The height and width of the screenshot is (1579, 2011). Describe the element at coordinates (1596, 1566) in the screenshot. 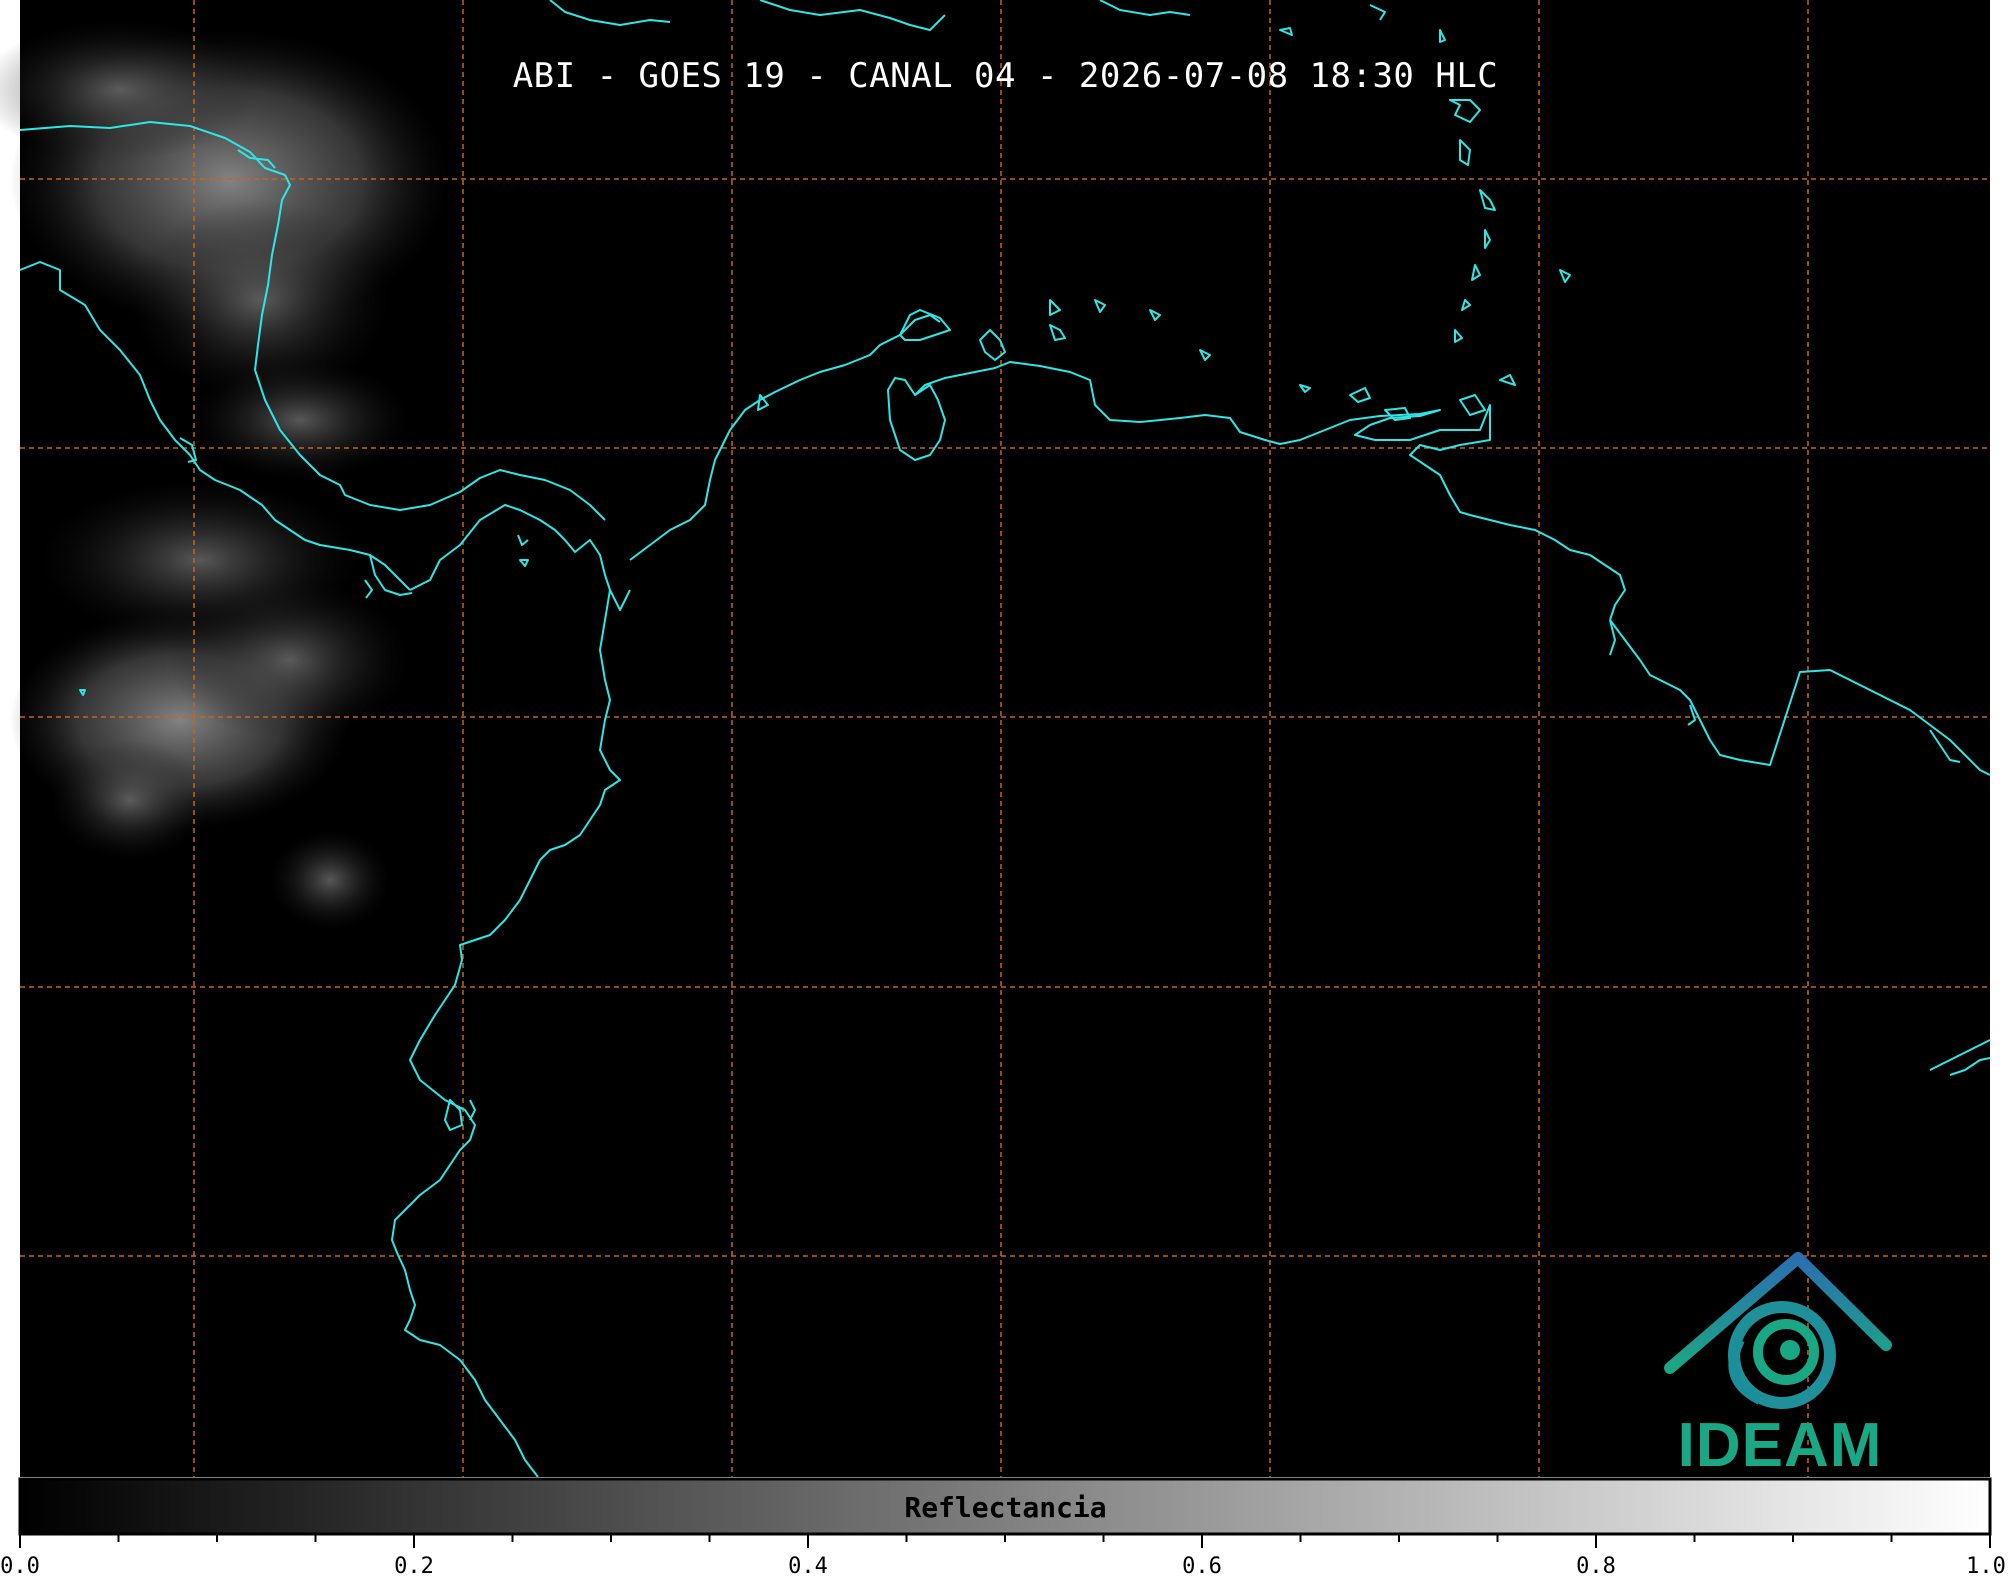

I see `colorbar-tick-label: 0.8` at that location.